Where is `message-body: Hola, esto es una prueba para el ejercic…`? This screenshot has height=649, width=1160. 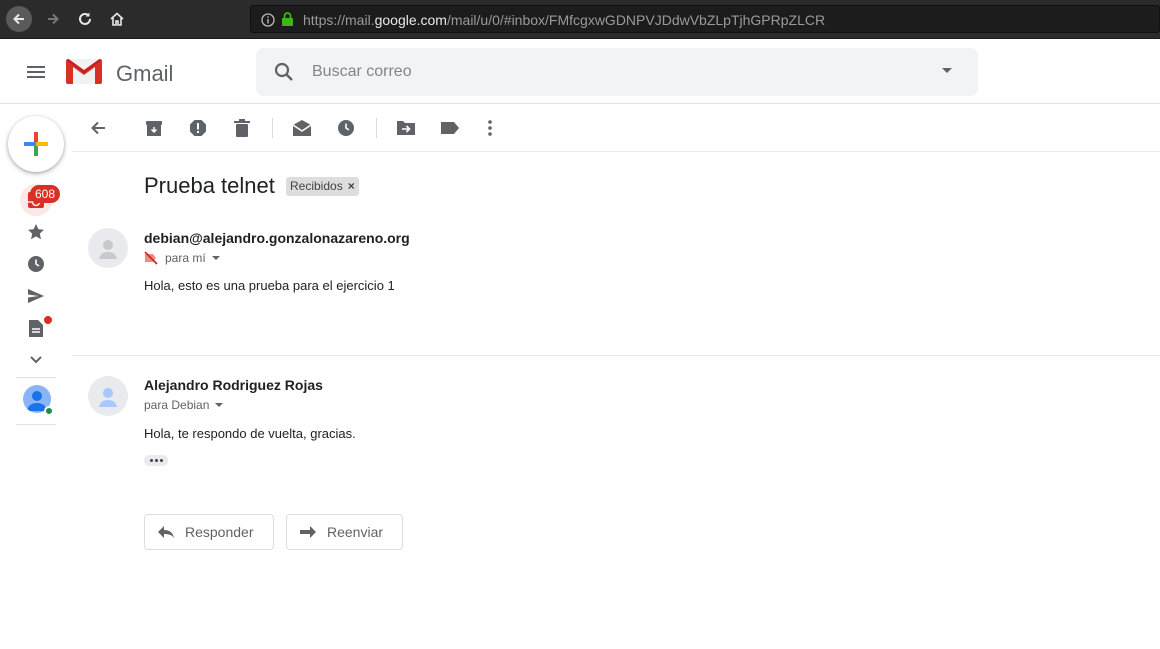 message-body: Hola, esto es una prueba para el ejercic… is located at coordinates (269, 285).